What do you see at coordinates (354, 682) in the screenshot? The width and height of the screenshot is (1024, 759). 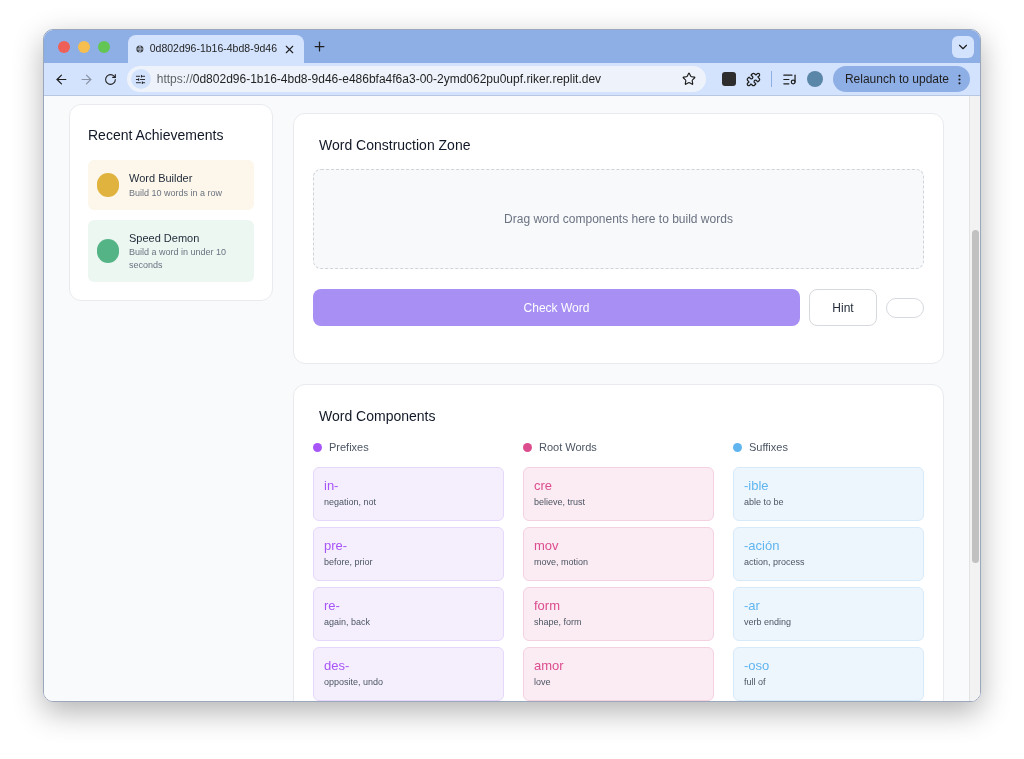 I see `component-meaning: opposite, undo` at bounding box center [354, 682].